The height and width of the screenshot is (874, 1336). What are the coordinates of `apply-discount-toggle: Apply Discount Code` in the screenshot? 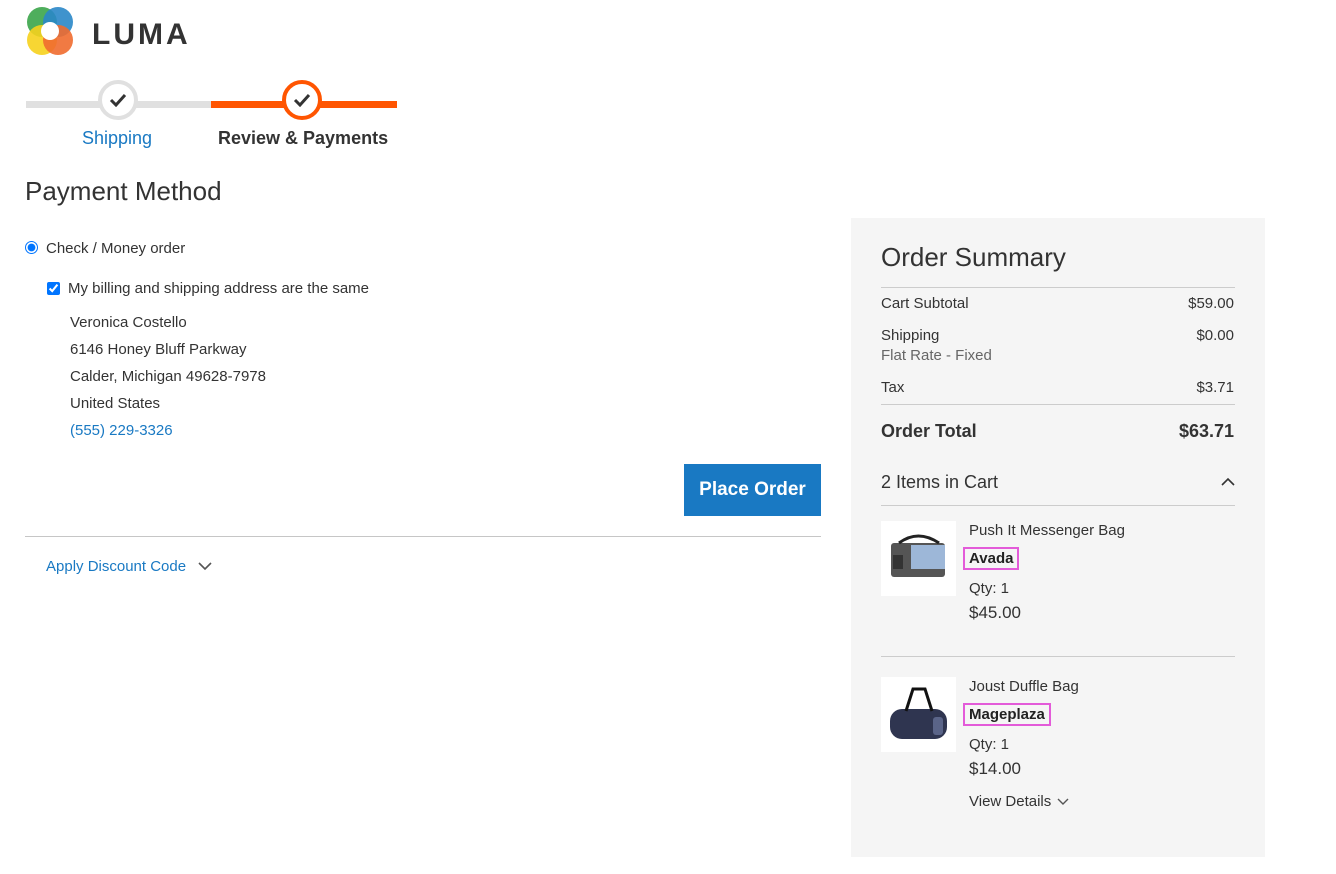 It's located at (129, 566).